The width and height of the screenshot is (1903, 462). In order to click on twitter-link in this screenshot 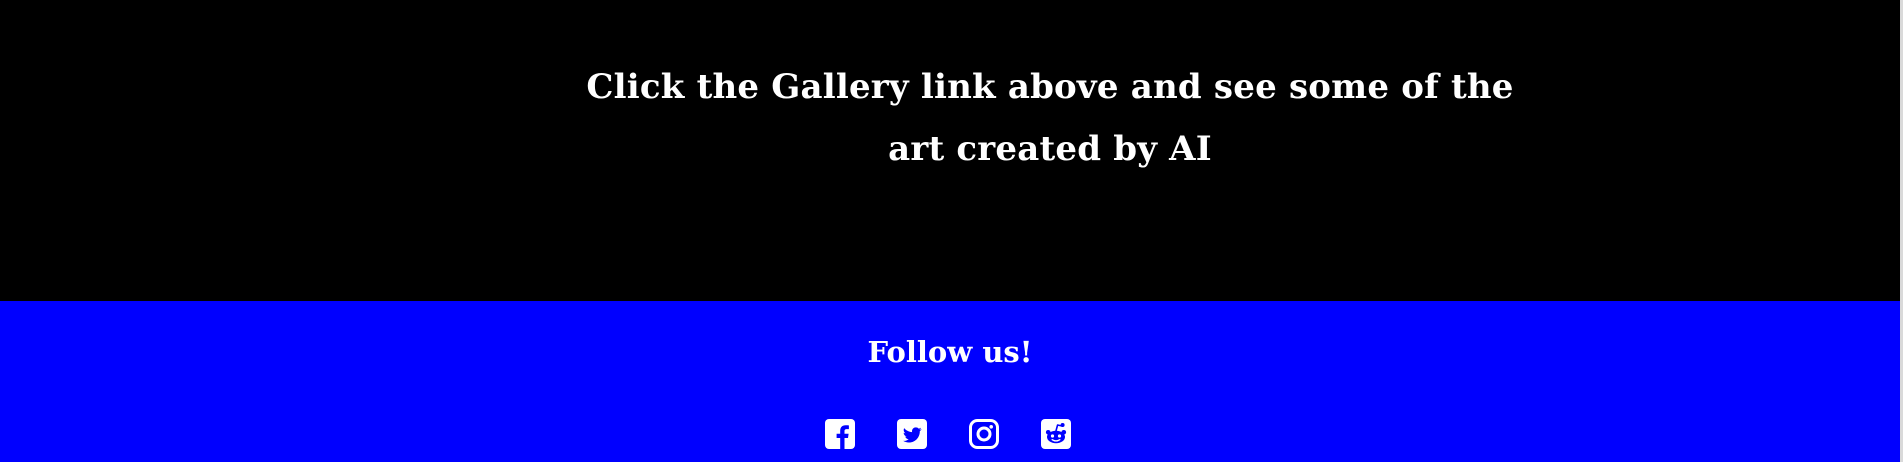, I will do `click(912, 434)`.